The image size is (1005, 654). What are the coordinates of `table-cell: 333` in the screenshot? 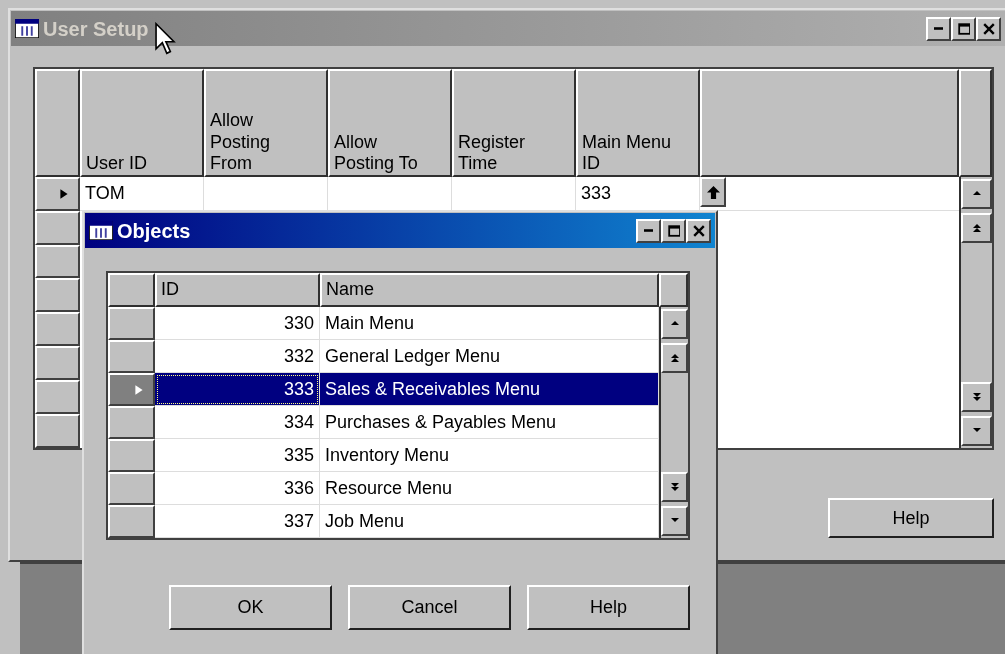 It's located at (237, 389).